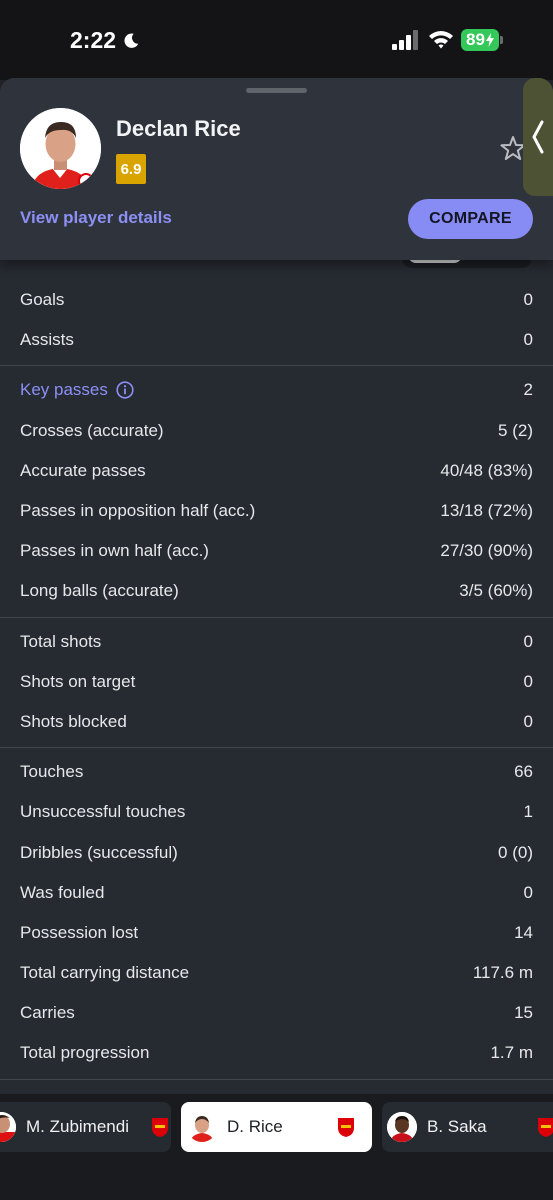  I want to click on moon-icon, so click(131, 40).